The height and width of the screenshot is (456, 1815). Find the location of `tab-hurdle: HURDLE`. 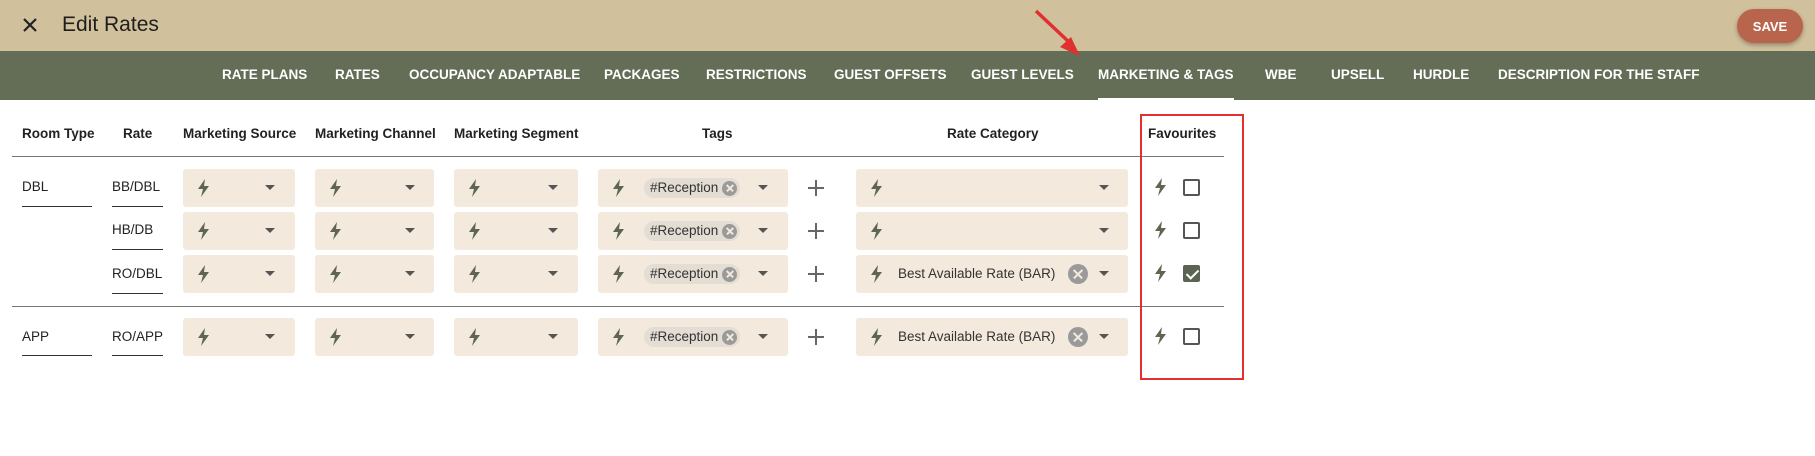

tab-hurdle: HURDLE is located at coordinates (1441, 75).